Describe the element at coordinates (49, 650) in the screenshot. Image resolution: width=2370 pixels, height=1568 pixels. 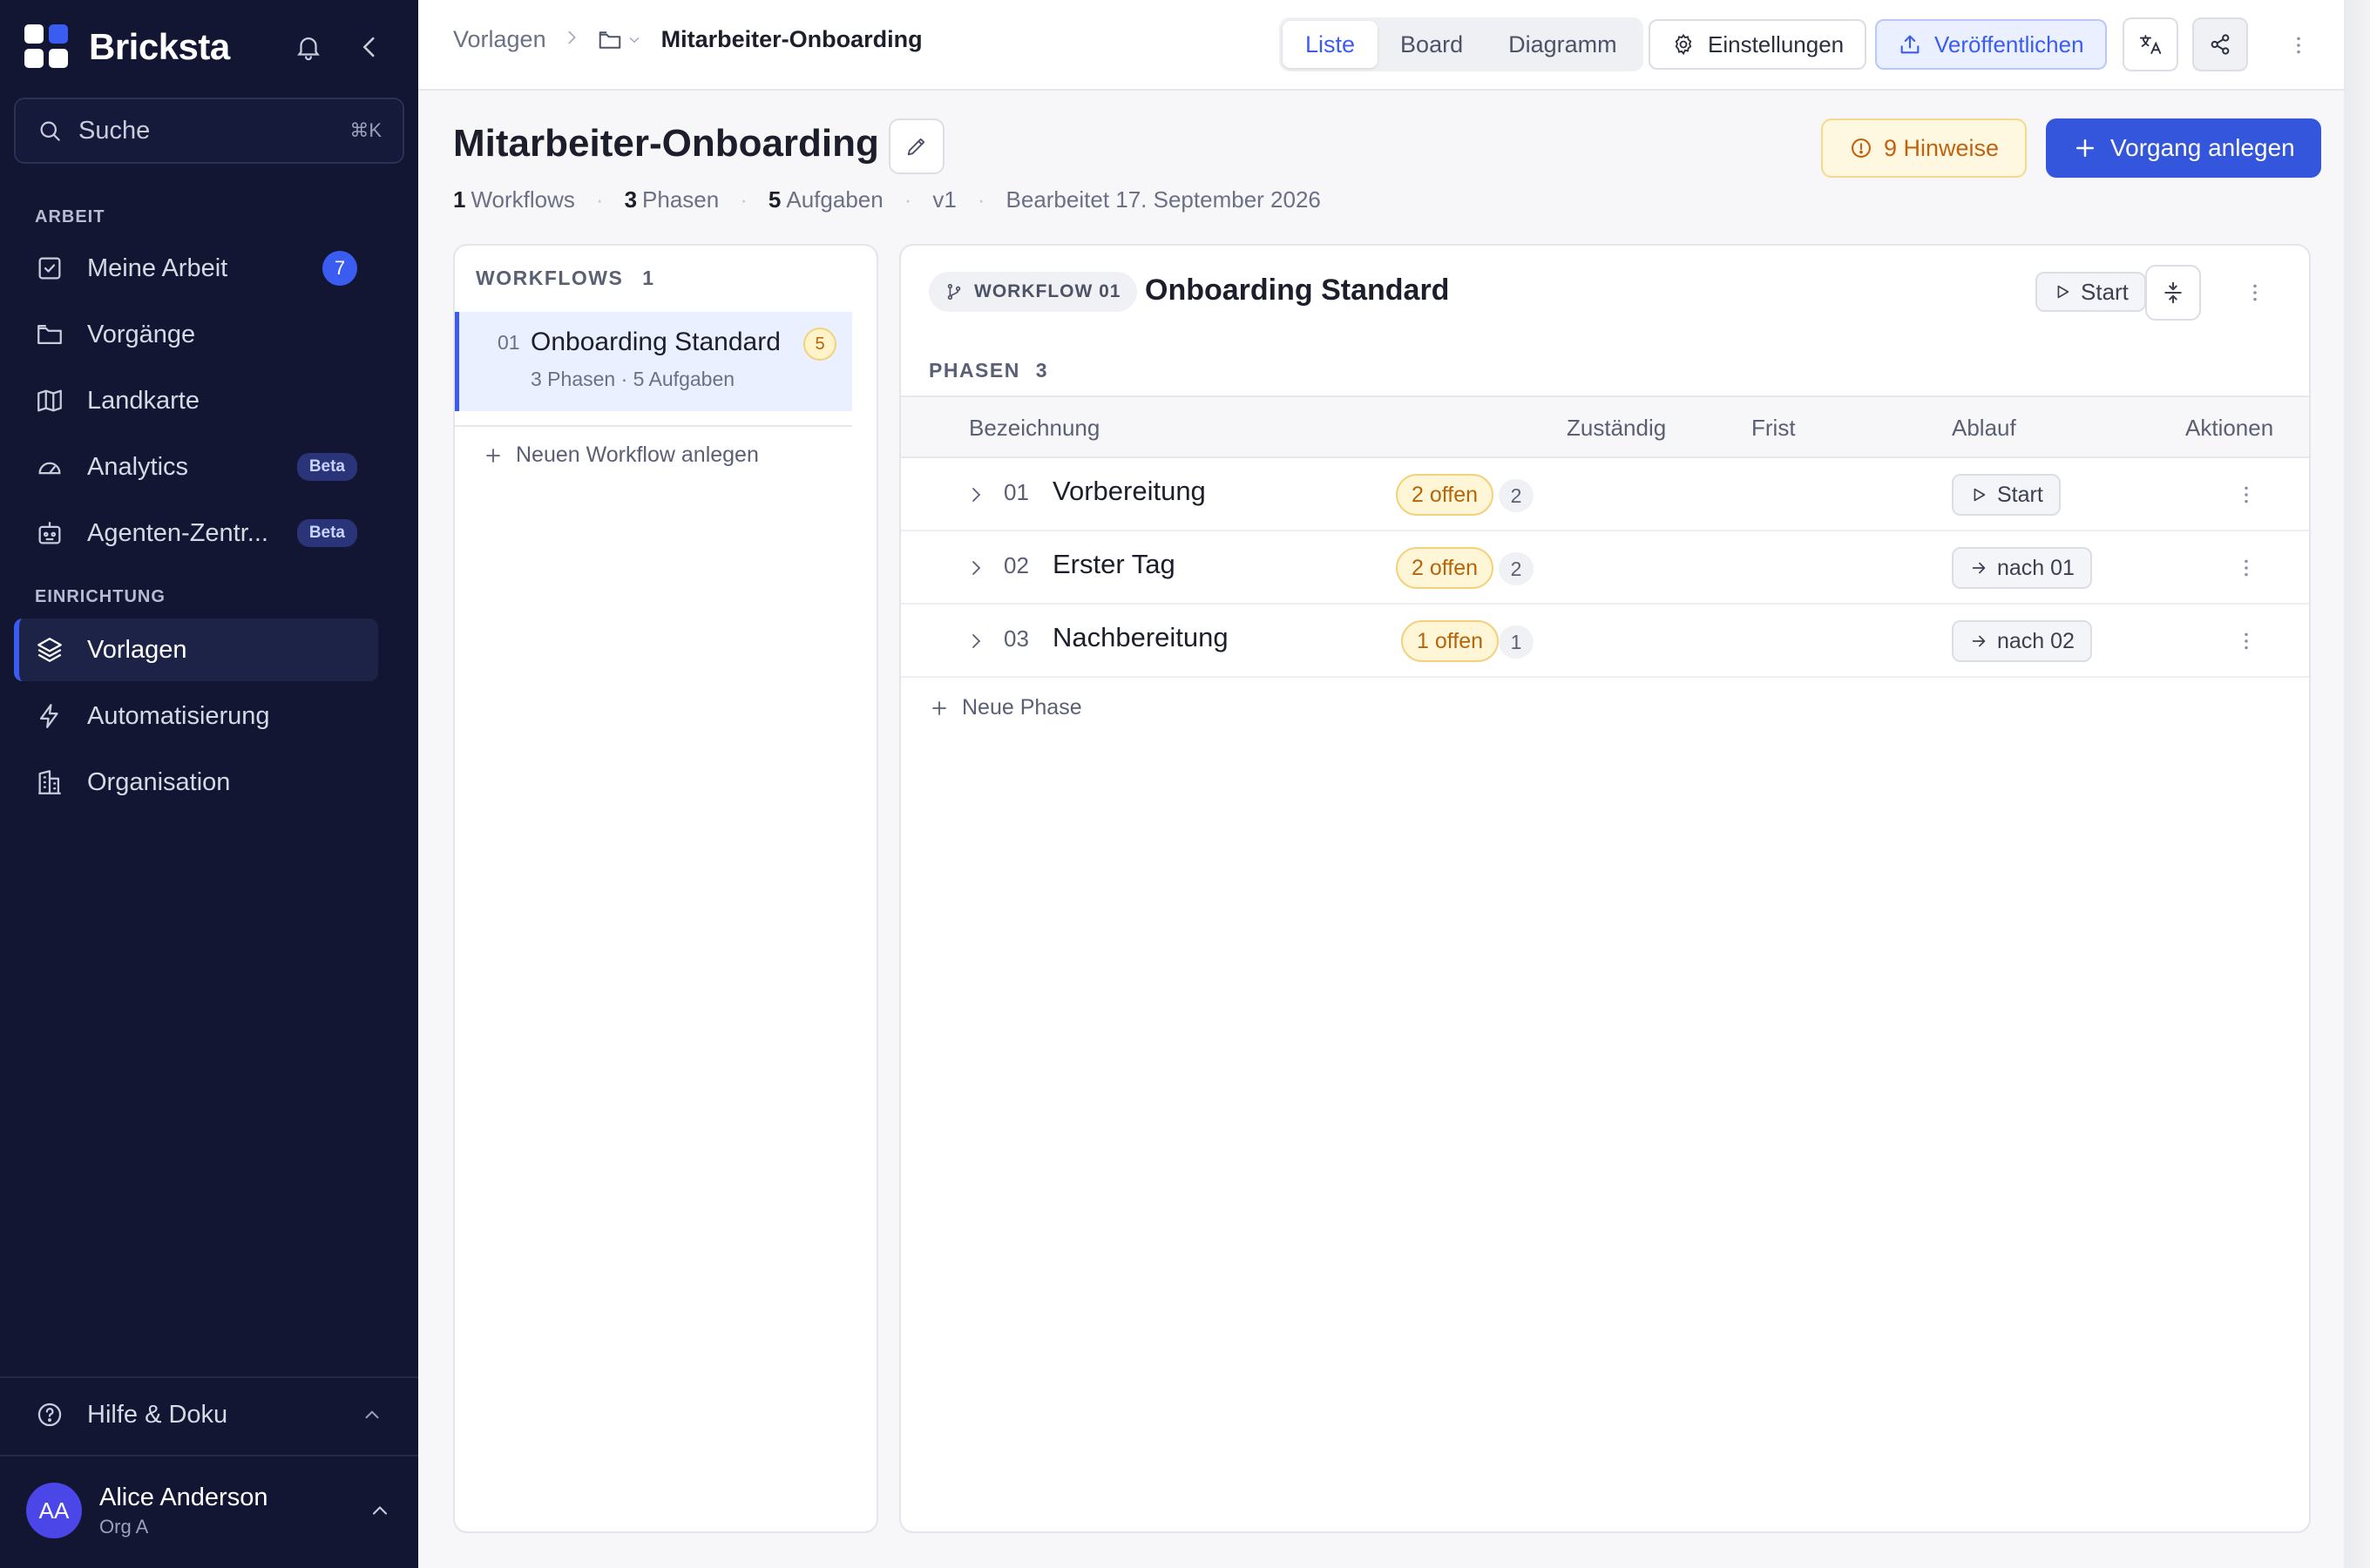
I see `layers-icon` at that location.